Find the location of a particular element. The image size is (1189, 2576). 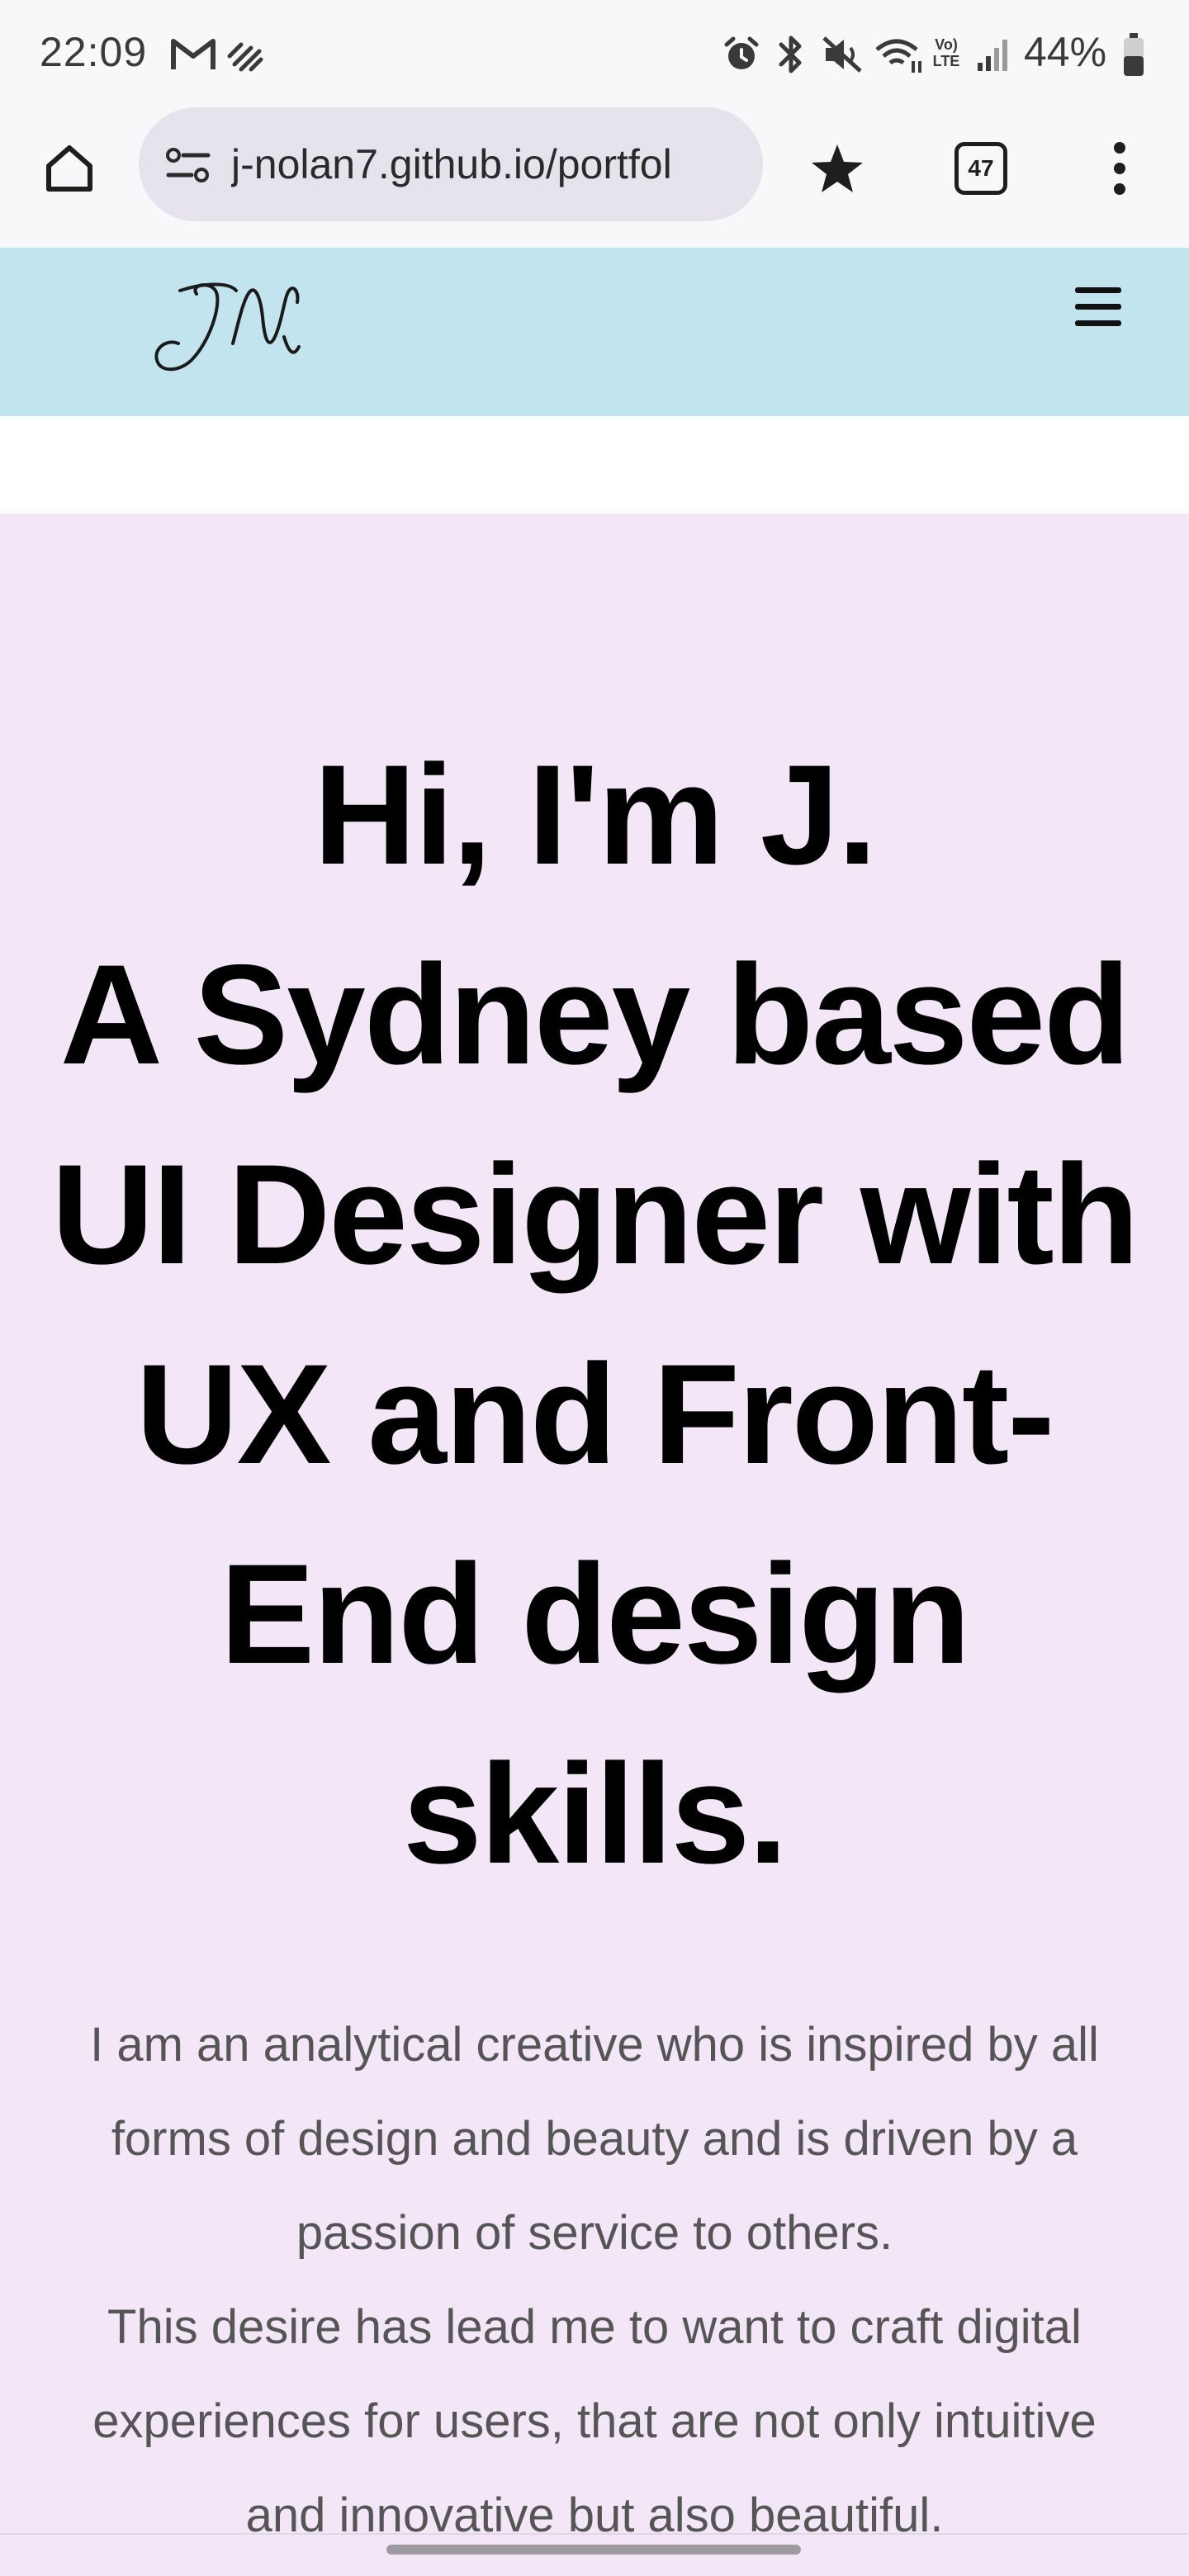

alarm-icon is located at coordinates (741, 52).